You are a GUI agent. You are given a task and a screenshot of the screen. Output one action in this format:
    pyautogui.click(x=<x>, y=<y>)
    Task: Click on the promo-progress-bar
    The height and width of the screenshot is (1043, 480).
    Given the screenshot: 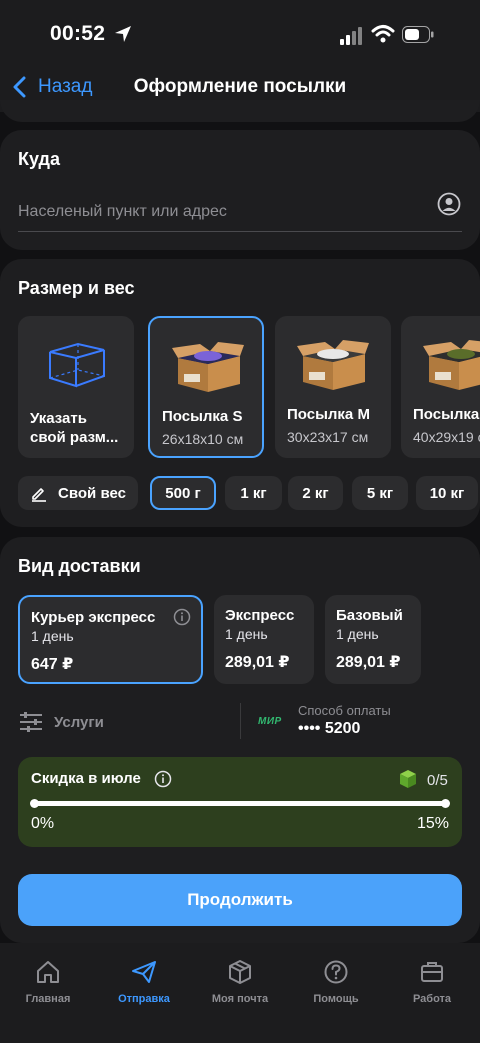 What is the action you would take?
    pyautogui.click(x=240, y=803)
    